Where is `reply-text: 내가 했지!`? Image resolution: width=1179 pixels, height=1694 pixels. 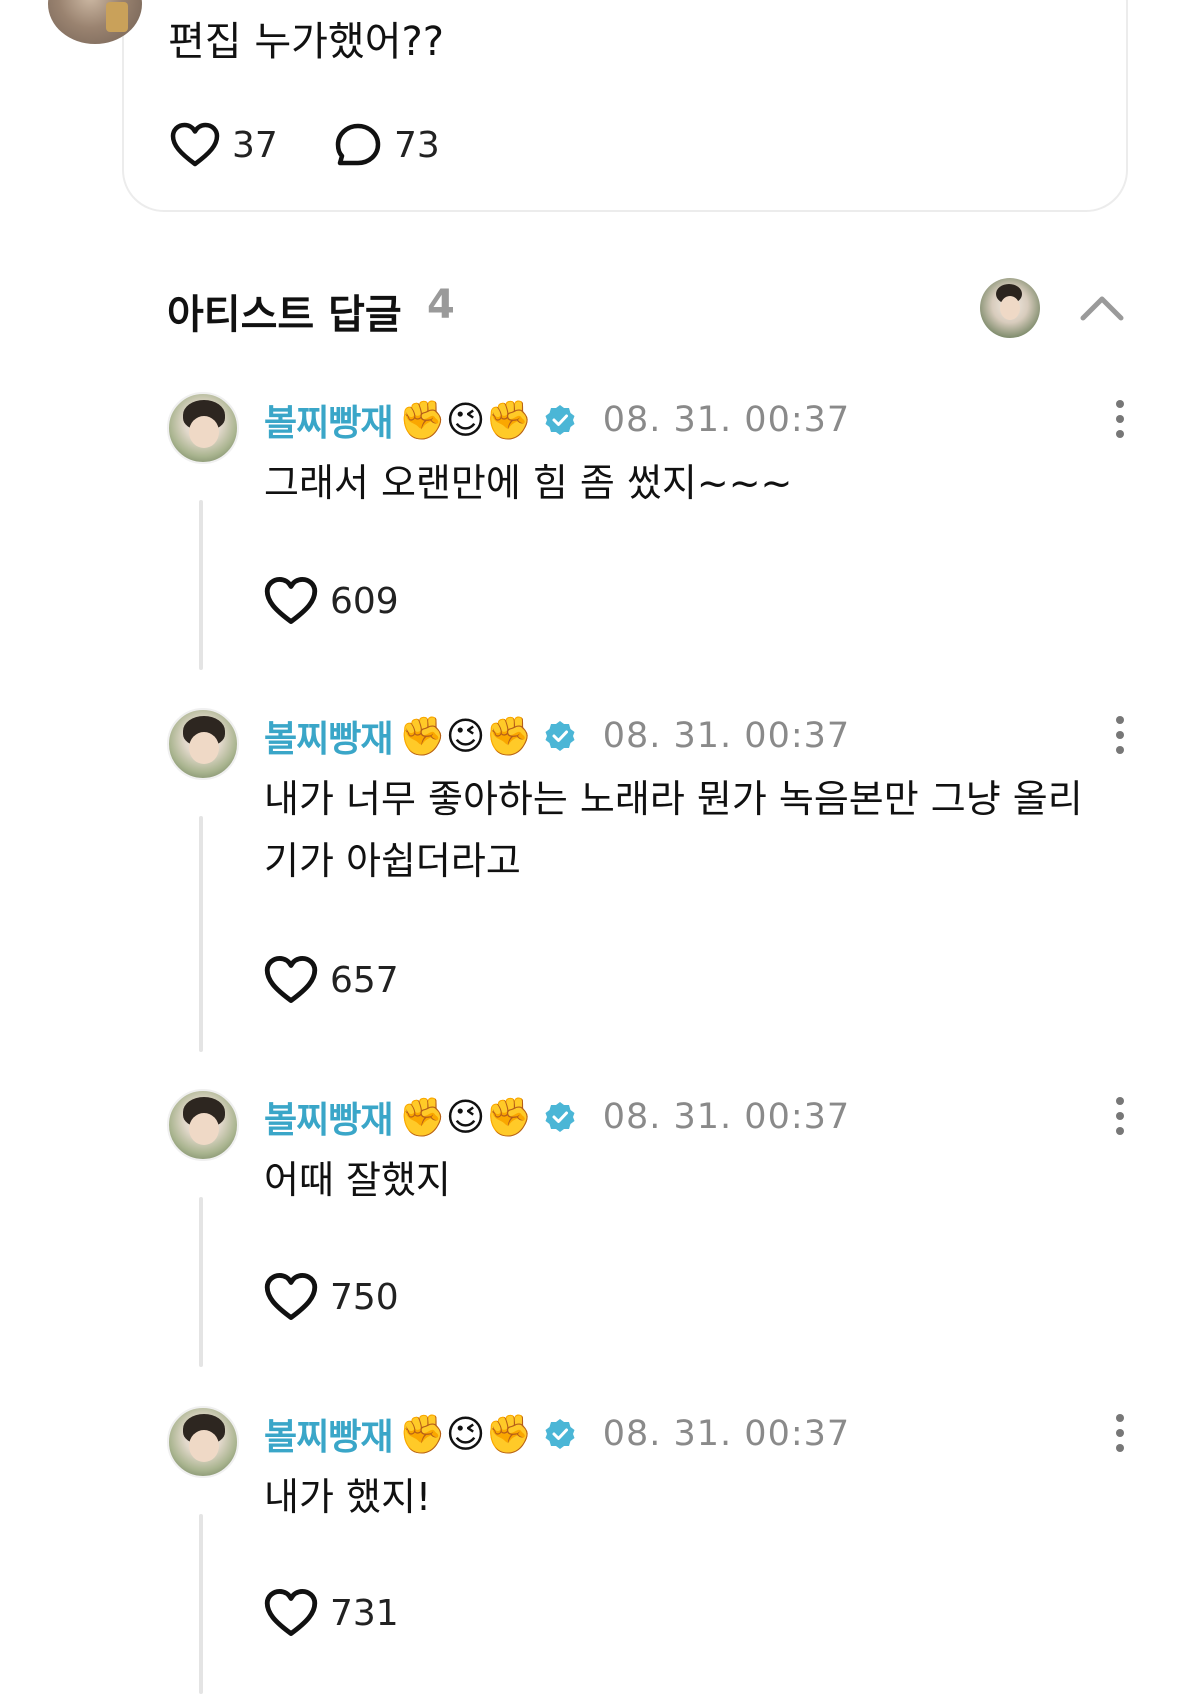 reply-text: 내가 했지! is located at coordinates (348, 1497).